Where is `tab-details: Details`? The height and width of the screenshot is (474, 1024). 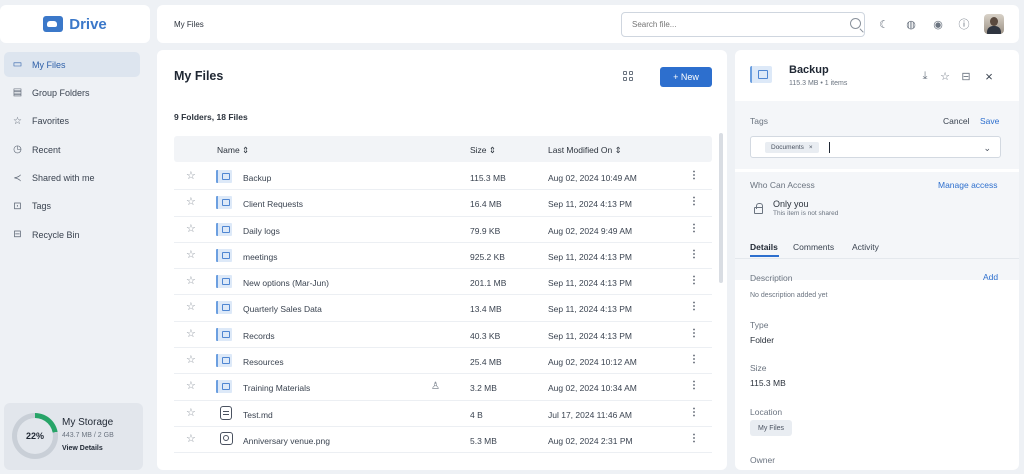
tab-details: Details is located at coordinates (764, 247).